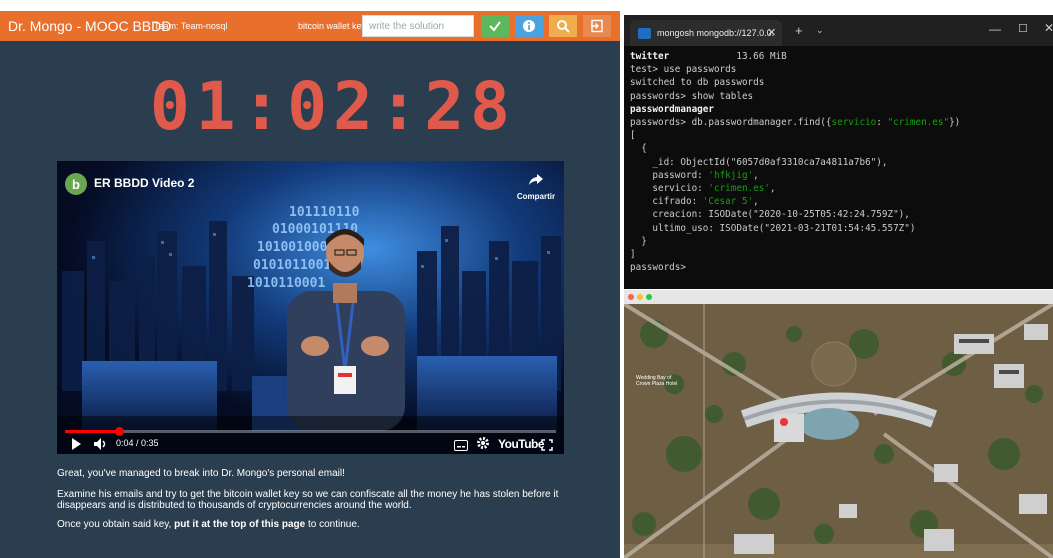 This screenshot has width=1053, height=558. I want to click on message-continue-prefix: Once you obtain said key,, so click(116, 524).